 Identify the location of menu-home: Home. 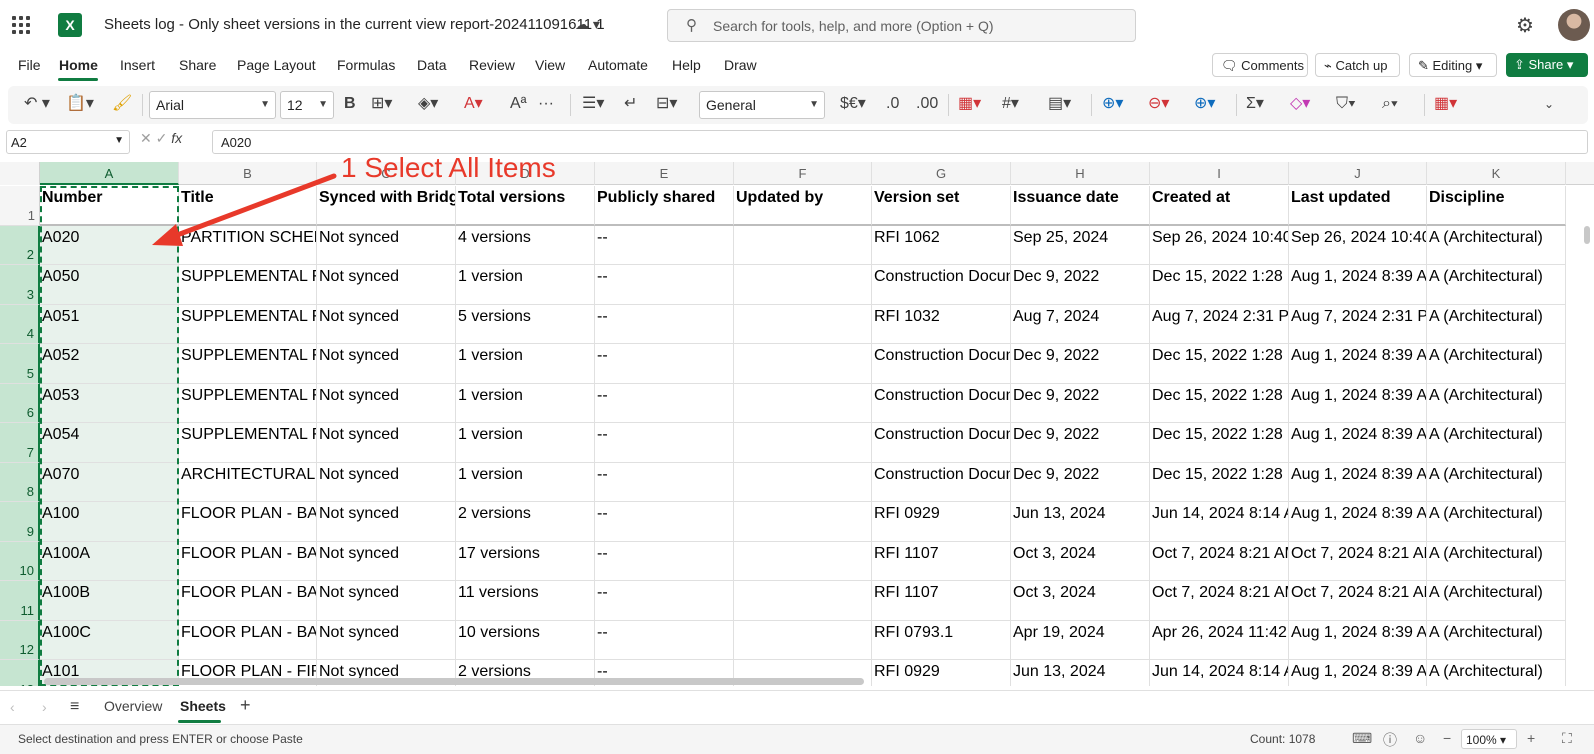
(78, 65).